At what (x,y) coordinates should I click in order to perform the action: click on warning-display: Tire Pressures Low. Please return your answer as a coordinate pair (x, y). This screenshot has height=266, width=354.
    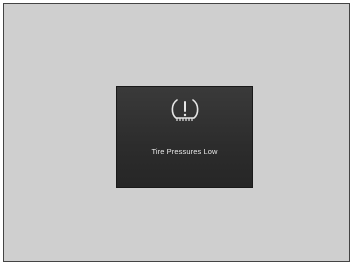
    Looking at the image, I should click on (184, 137).